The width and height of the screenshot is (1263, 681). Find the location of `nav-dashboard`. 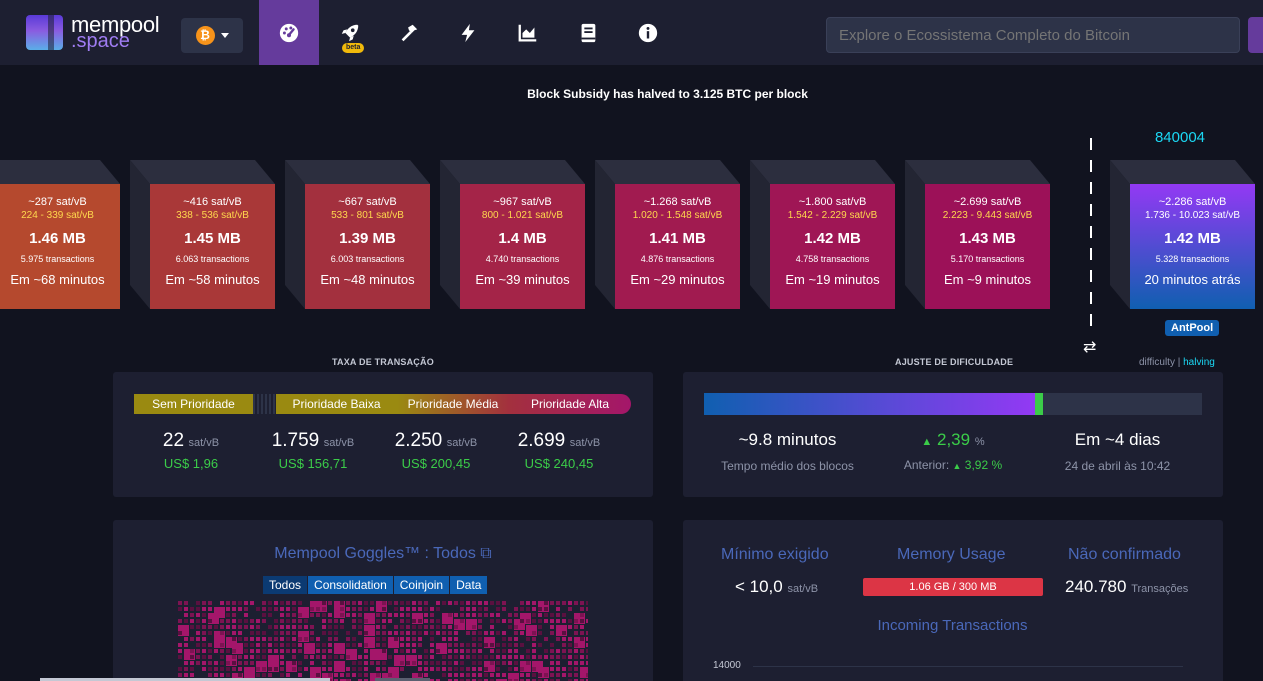

nav-dashboard is located at coordinates (289, 32).